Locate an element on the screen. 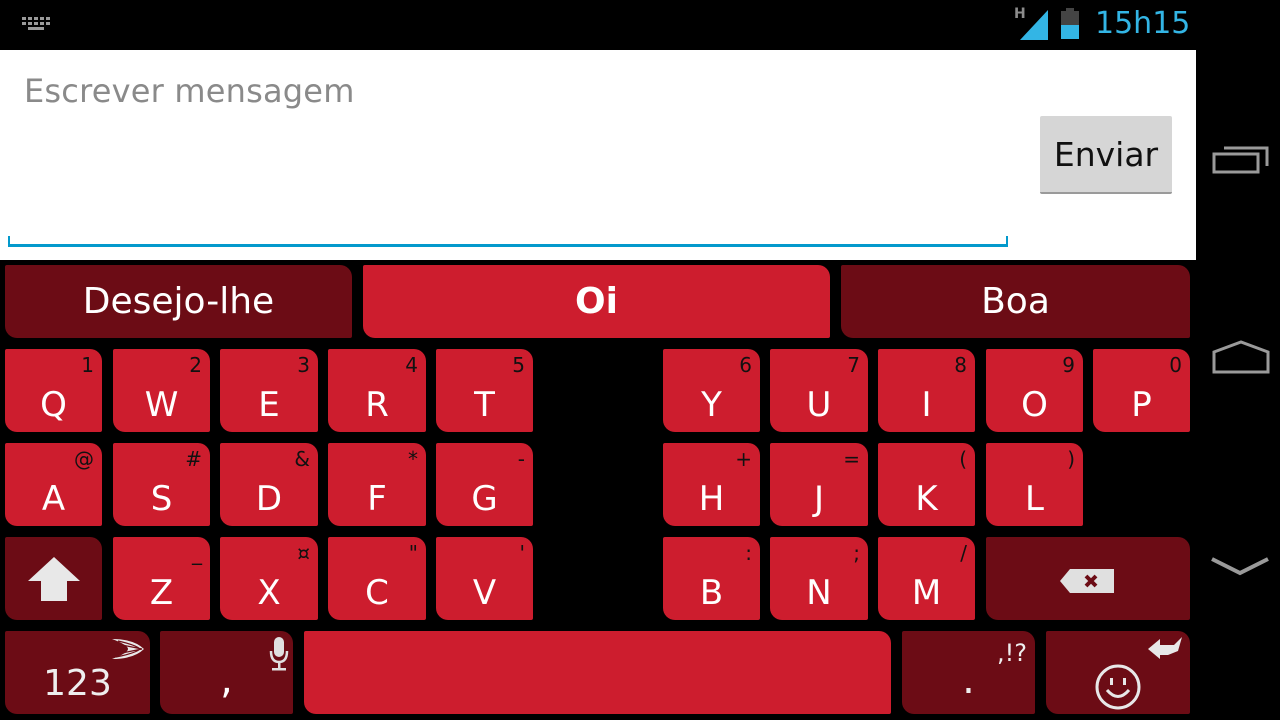 This screenshot has height=720, width=1280. space-key is located at coordinates (597, 672).